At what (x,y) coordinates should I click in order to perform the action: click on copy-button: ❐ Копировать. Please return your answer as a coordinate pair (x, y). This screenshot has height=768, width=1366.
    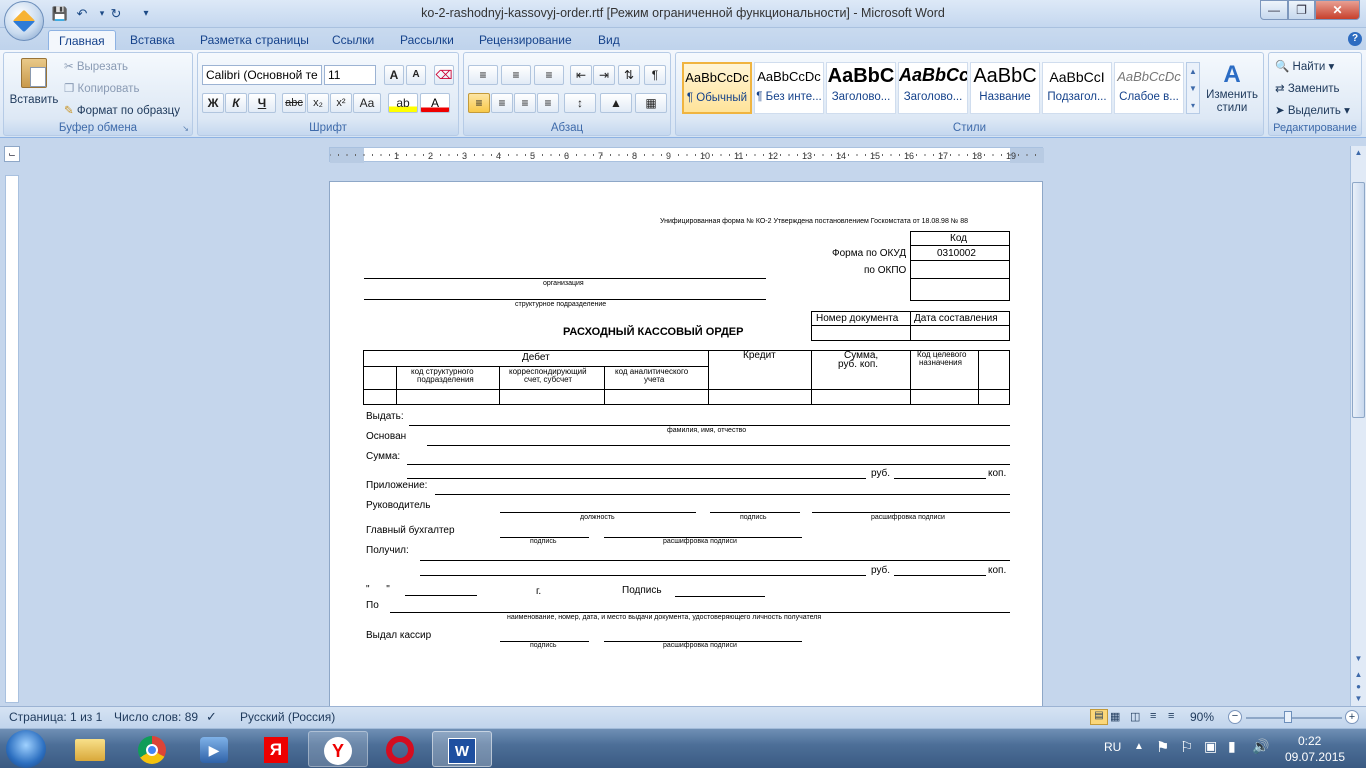
    Looking at the image, I should click on (101, 88).